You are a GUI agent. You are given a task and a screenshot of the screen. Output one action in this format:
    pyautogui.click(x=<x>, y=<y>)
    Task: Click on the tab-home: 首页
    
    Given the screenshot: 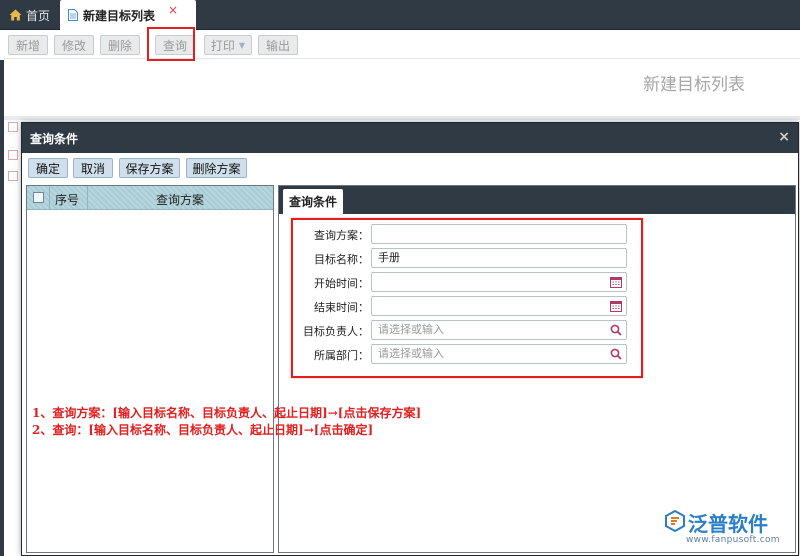 What is the action you would take?
    pyautogui.click(x=28, y=15)
    